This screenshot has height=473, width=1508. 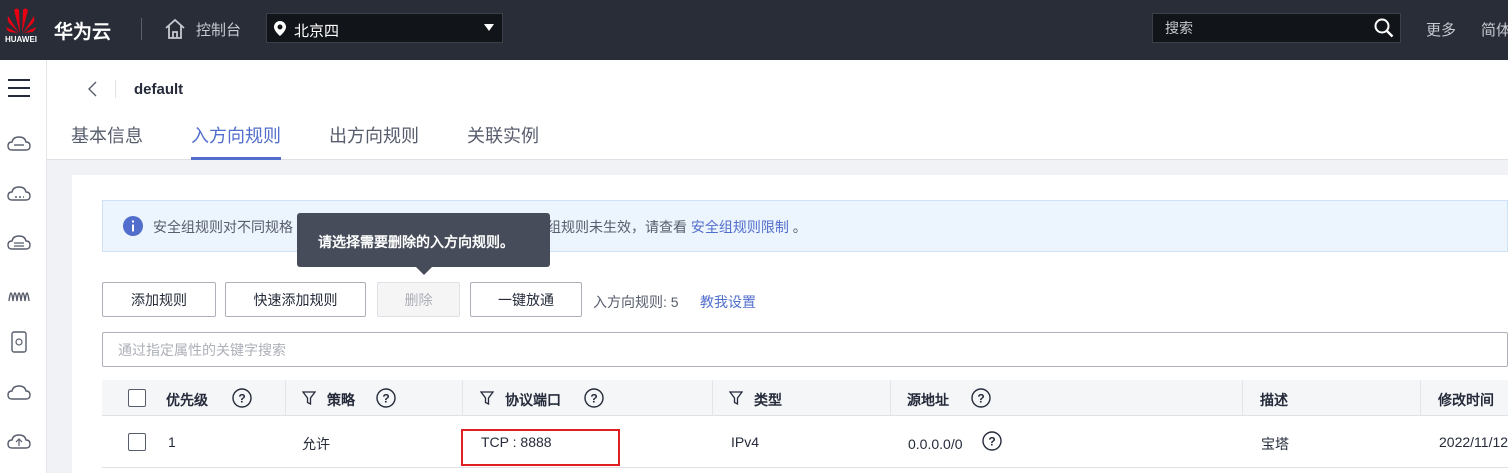 What do you see at coordinates (1441, 29) in the screenshot?
I see `more-menu: 更多` at bounding box center [1441, 29].